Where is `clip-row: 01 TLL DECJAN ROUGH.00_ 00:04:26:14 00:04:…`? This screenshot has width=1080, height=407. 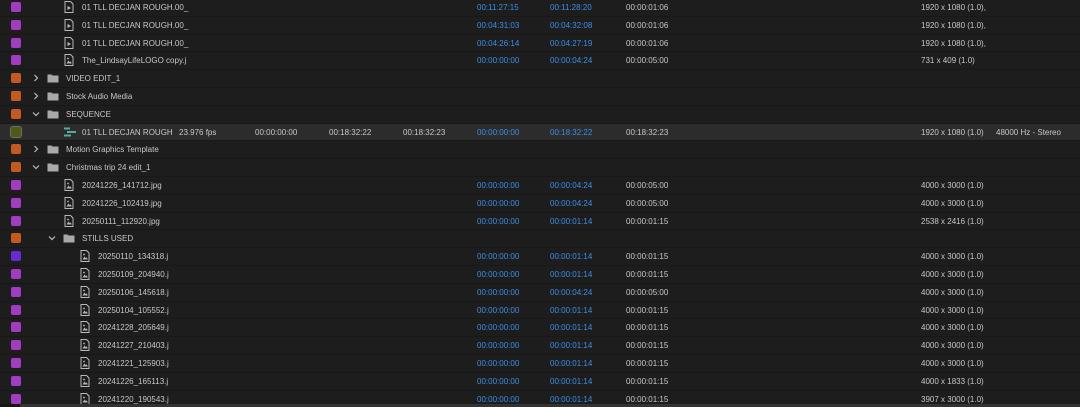 clip-row: 01 TLL DECJAN ROUGH.00_ 00:04:26:14 00:04:… is located at coordinates (540, 44).